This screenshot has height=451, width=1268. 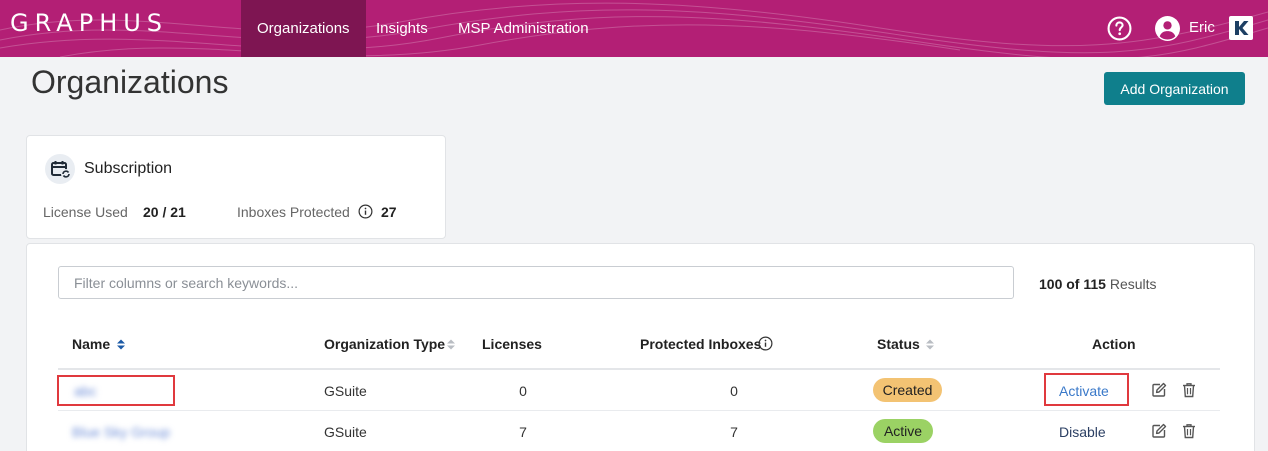 I want to click on inboxes-protected-value: 27, so click(x=389, y=212).